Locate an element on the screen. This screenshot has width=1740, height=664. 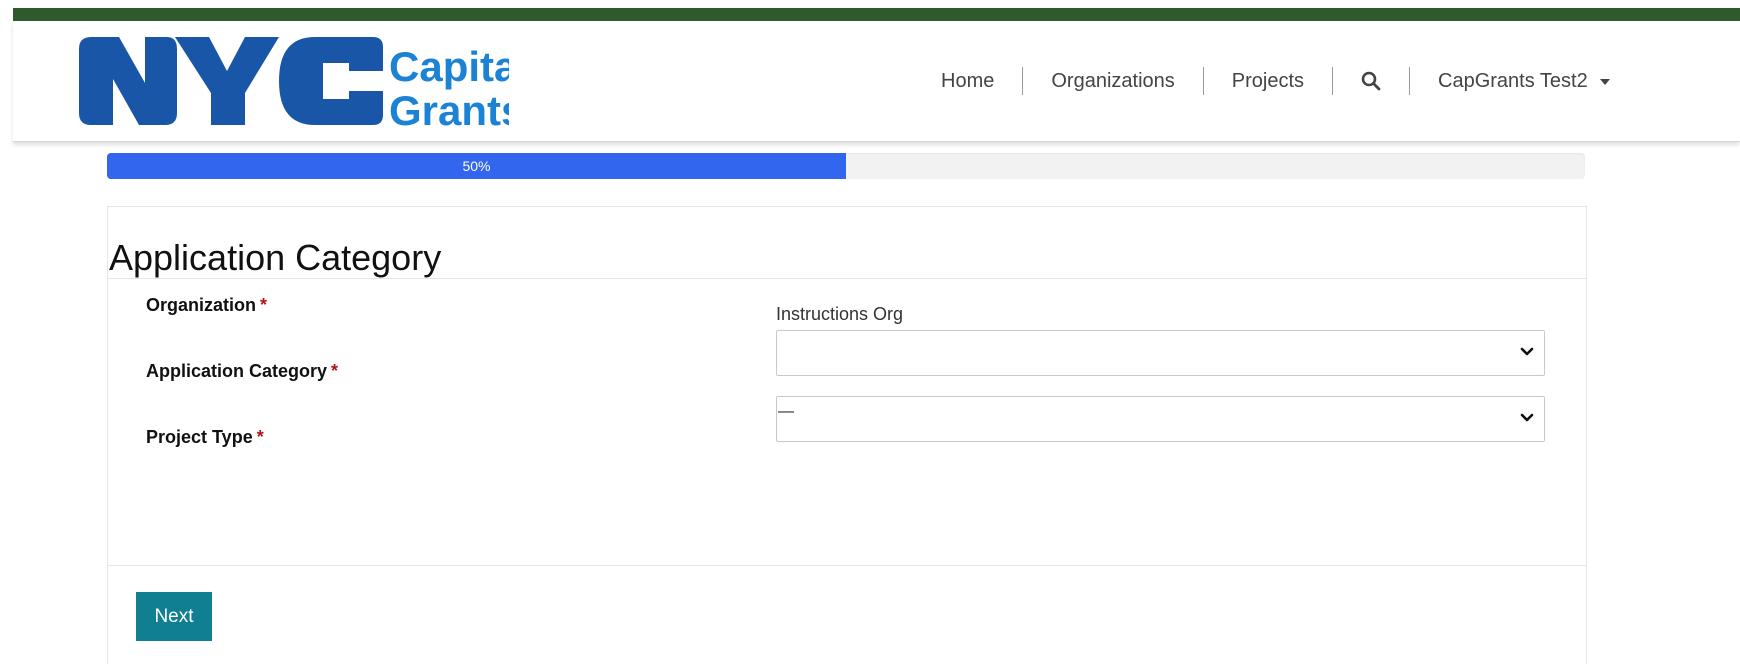
organization-value: Instructions Org is located at coordinates (840, 314).